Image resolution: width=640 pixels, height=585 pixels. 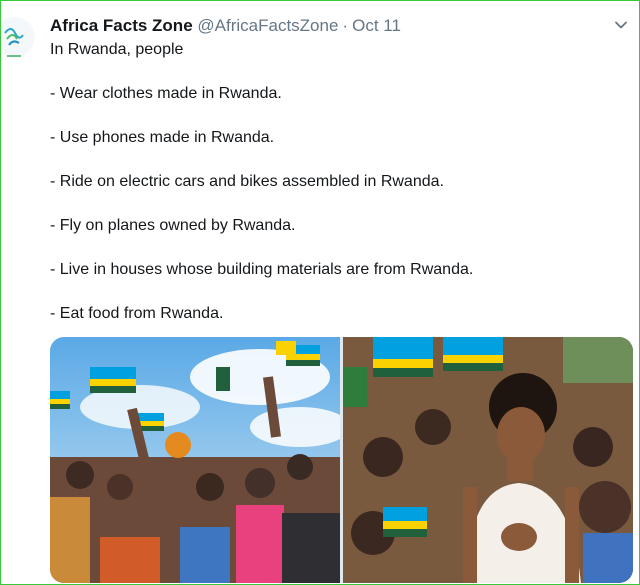 What do you see at coordinates (173, 225) in the screenshot?
I see `tweet-line: - Fly on planes owned by Rwanda.` at bounding box center [173, 225].